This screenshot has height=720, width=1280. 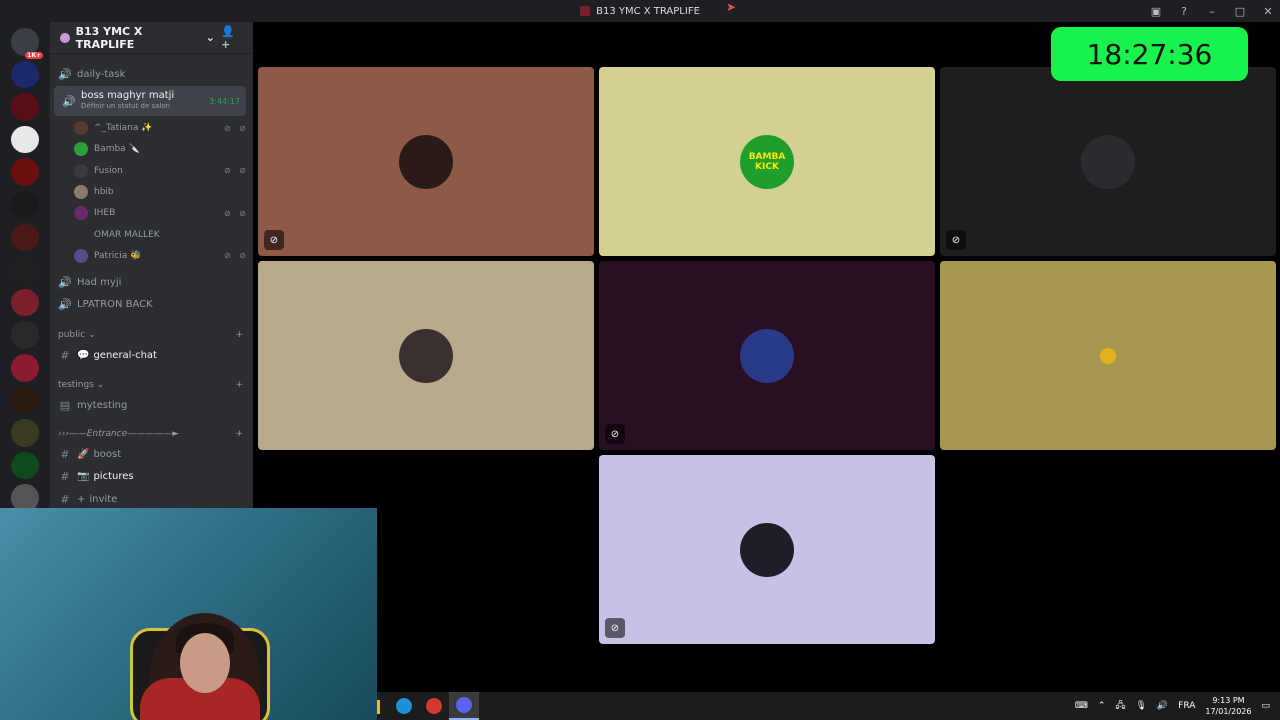 I want to click on participant-avatar: BAMBA KICK, so click(x=767, y=161).